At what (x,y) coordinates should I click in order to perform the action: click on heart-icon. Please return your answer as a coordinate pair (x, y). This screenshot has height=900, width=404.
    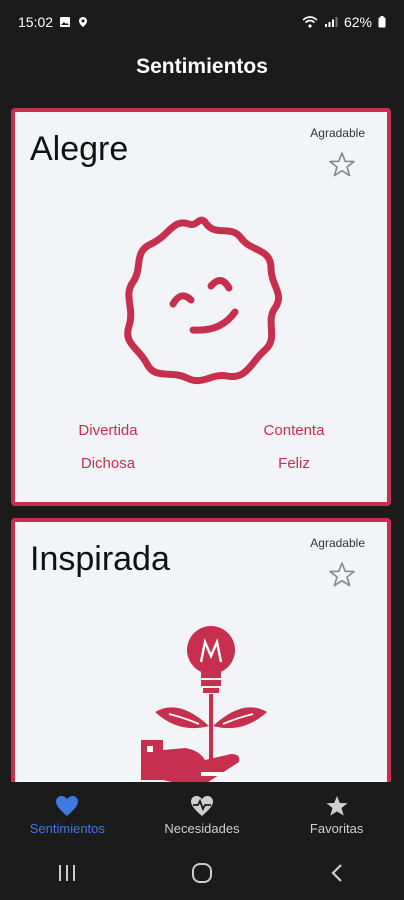
    Looking at the image, I should click on (67, 805).